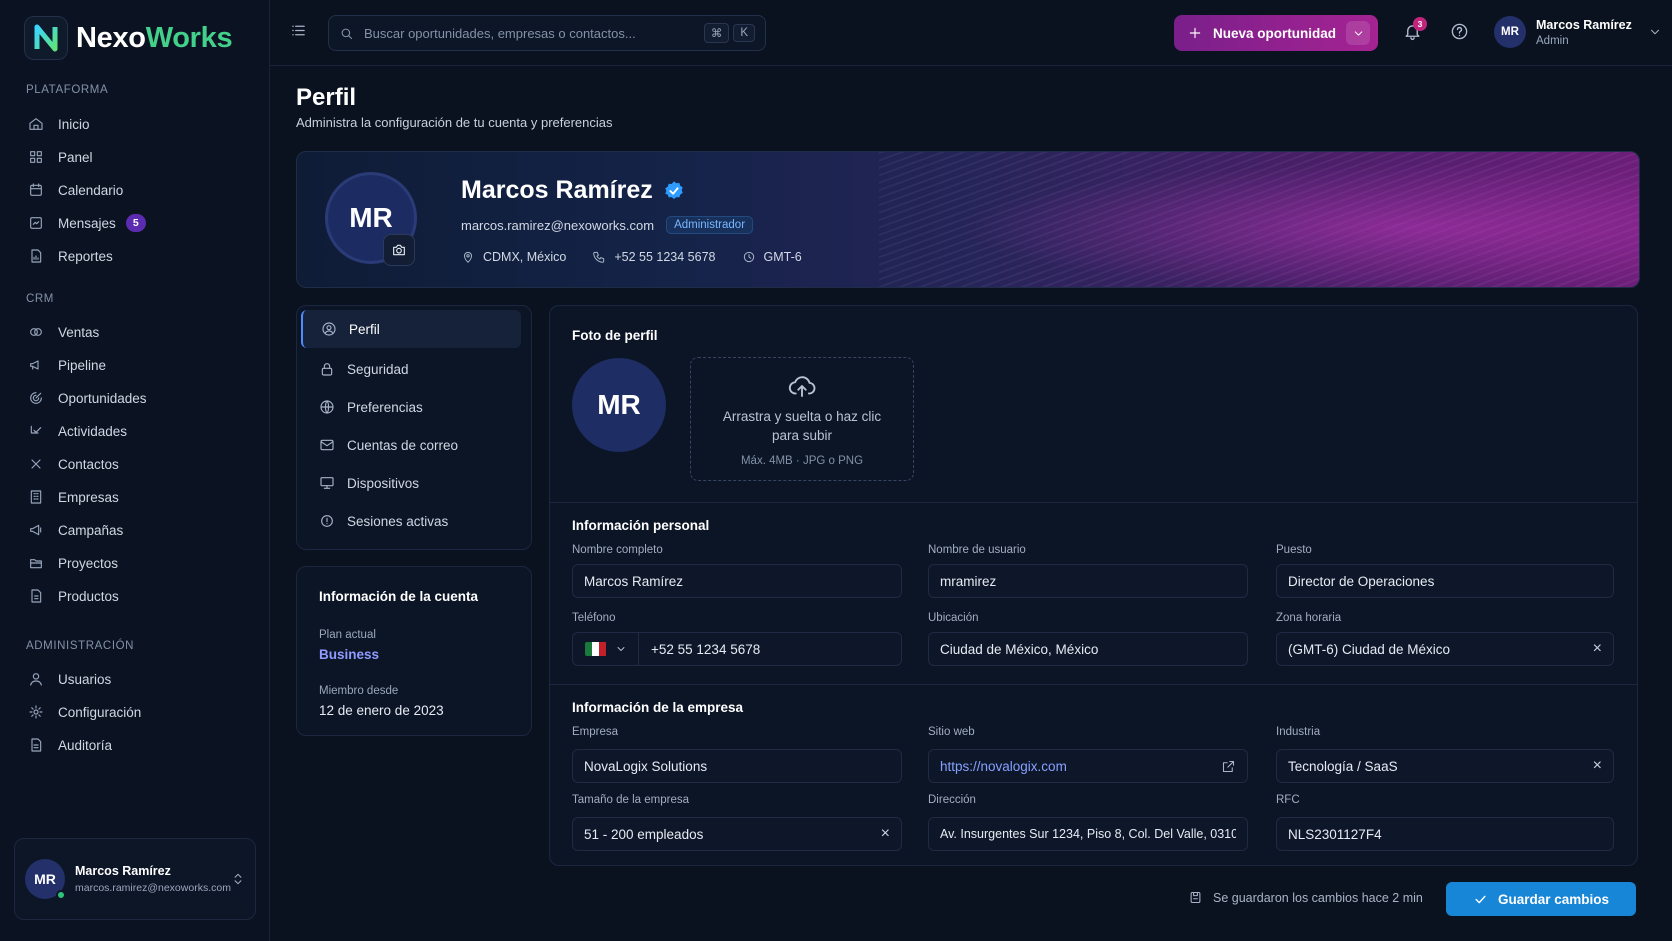 This screenshot has width=1672, height=941. Describe the element at coordinates (737, 581) in the screenshot. I see `full-name-input: Marcos Ramírez` at that location.